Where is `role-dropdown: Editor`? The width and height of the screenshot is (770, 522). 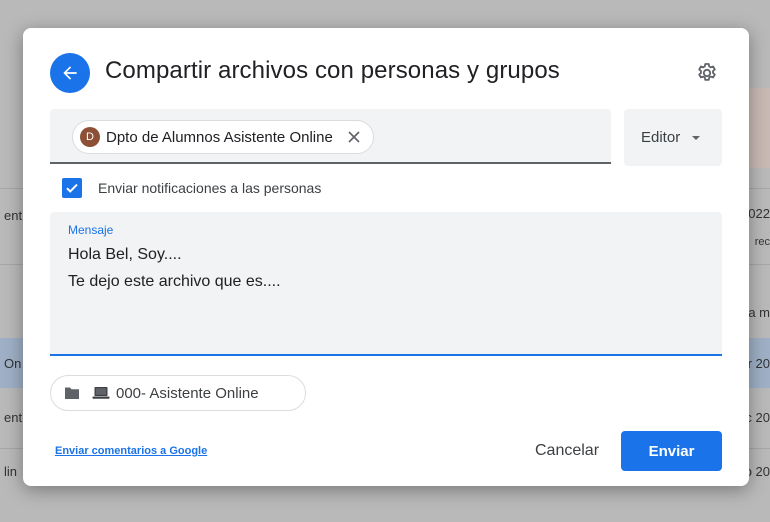 role-dropdown: Editor is located at coordinates (673, 137).